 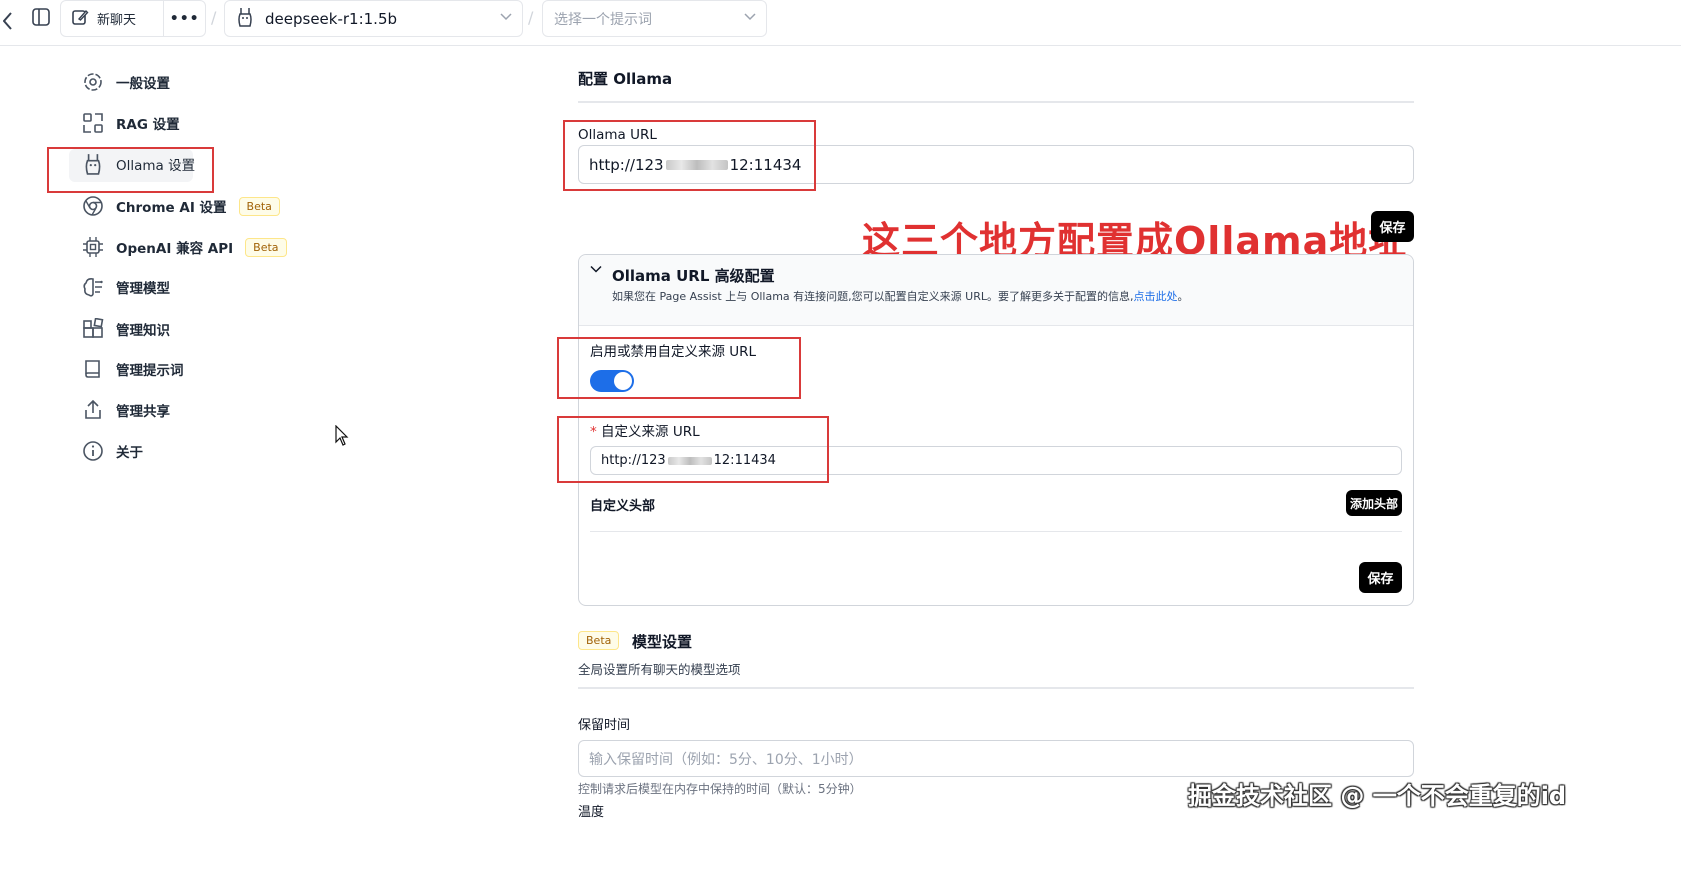 What do you see at coordinates (1392, 226) in the screenshot?
I see `save-button: 保存` at bounding box center [1392, 226].